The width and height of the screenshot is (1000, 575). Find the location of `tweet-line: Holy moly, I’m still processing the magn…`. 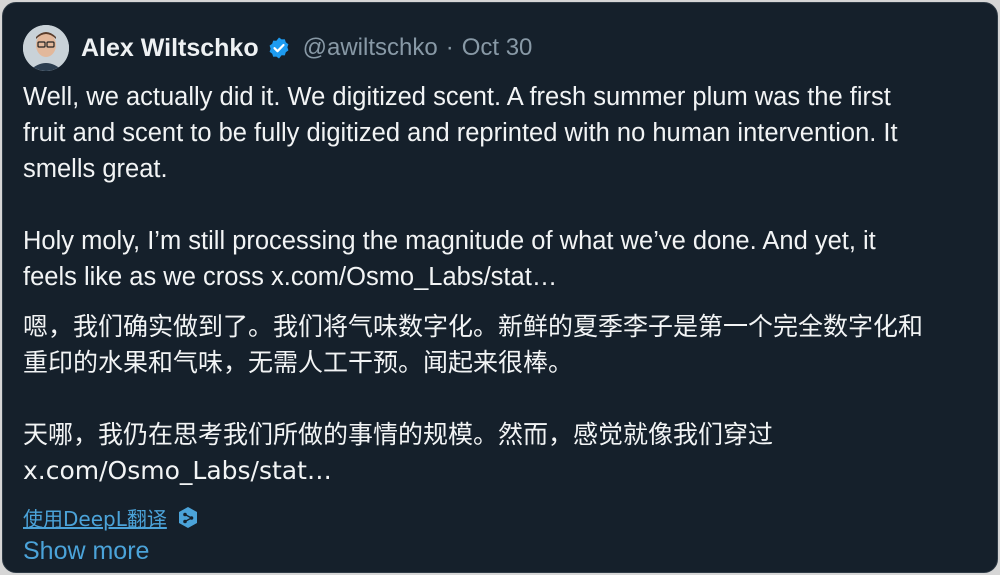

tweet-line: Holy moly, I’m still processing the magn… is located at coordinates (449, 241).